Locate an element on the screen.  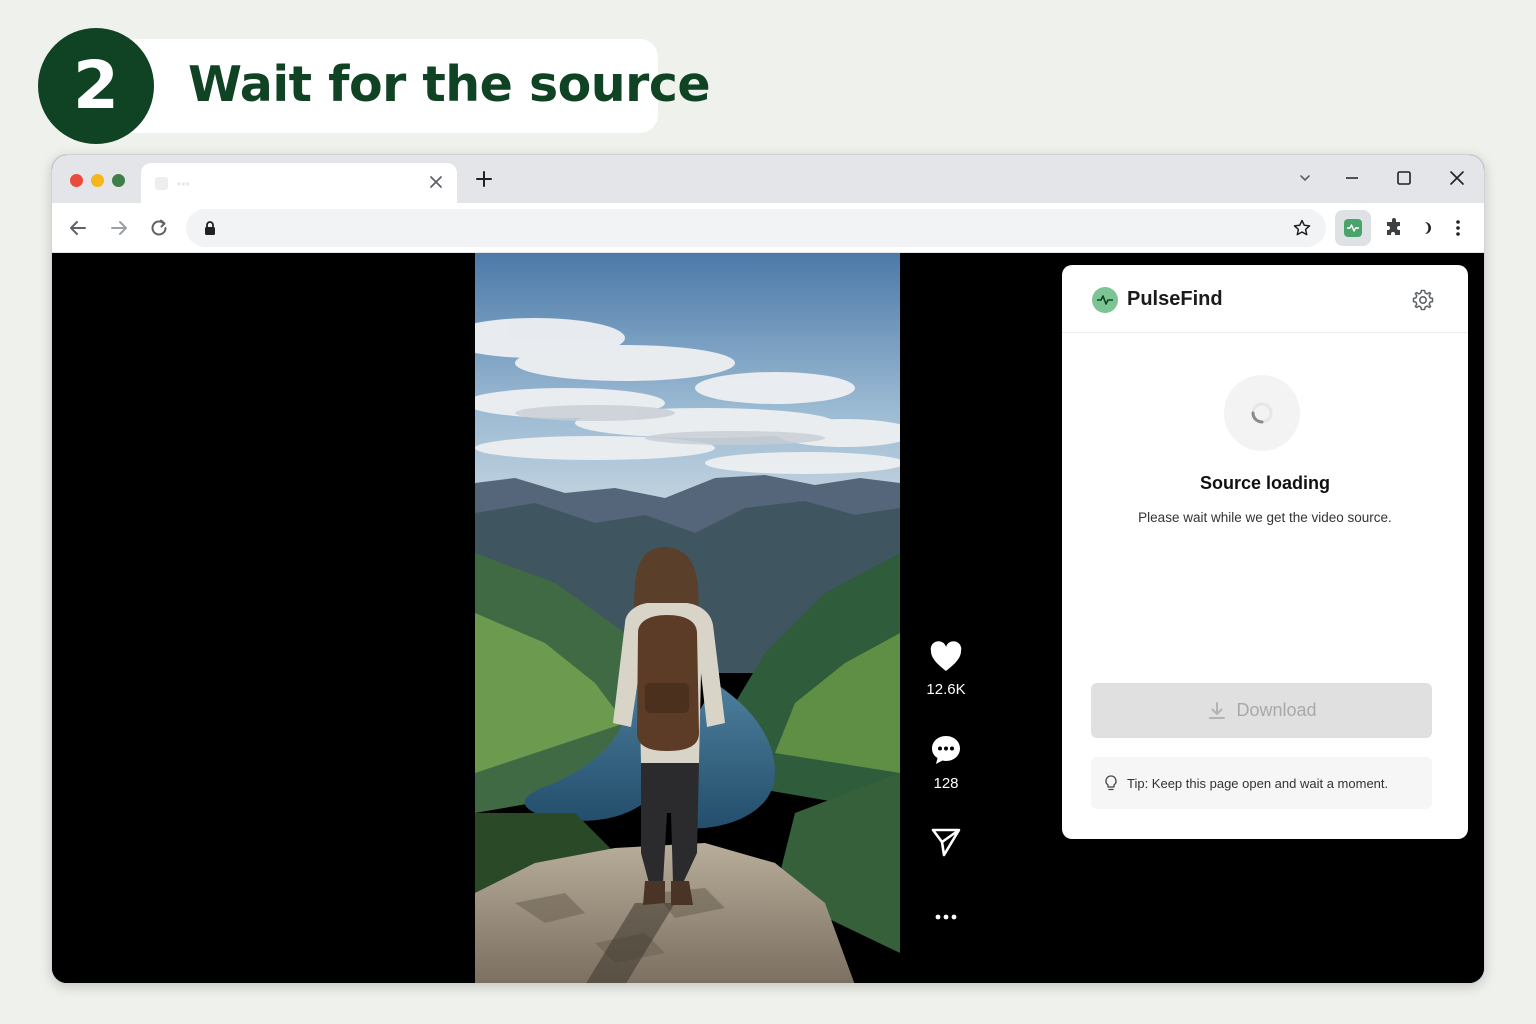
like-action: 12.6K is located at coordinates (946, 669).